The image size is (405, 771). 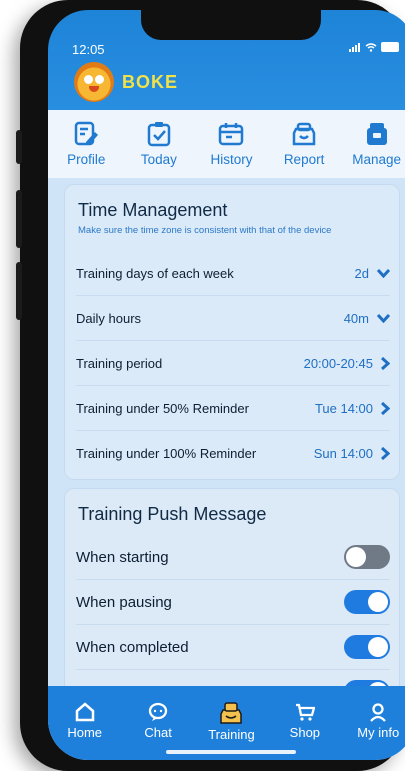 I want to click on tab-label: My info, so click(x=378, y=732).